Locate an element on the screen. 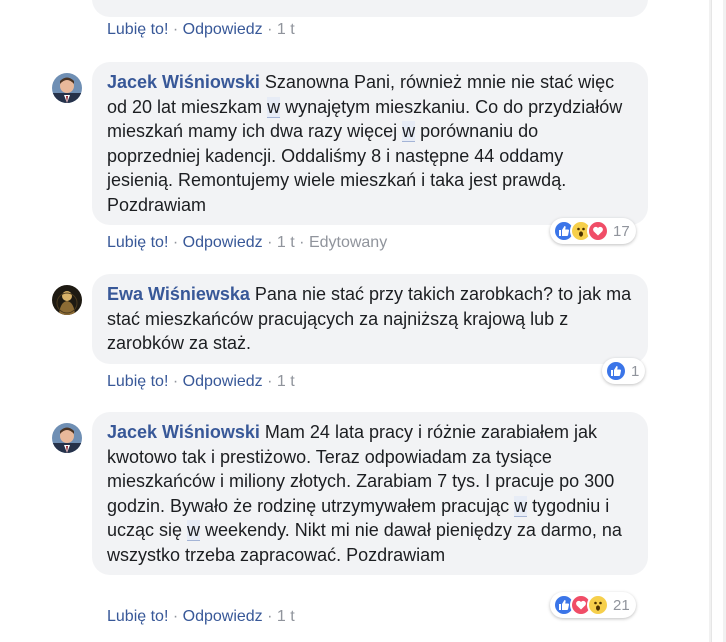 The image size is (726, 642). reaction-summary: 21 is located at coordinates (593, 605).